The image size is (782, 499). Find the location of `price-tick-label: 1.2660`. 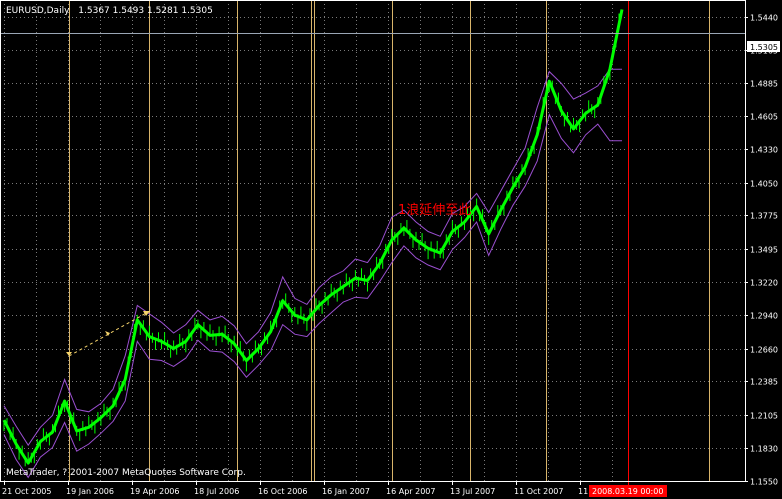

price-tick-label: 1.2660 is located at coordinates (764, 350).